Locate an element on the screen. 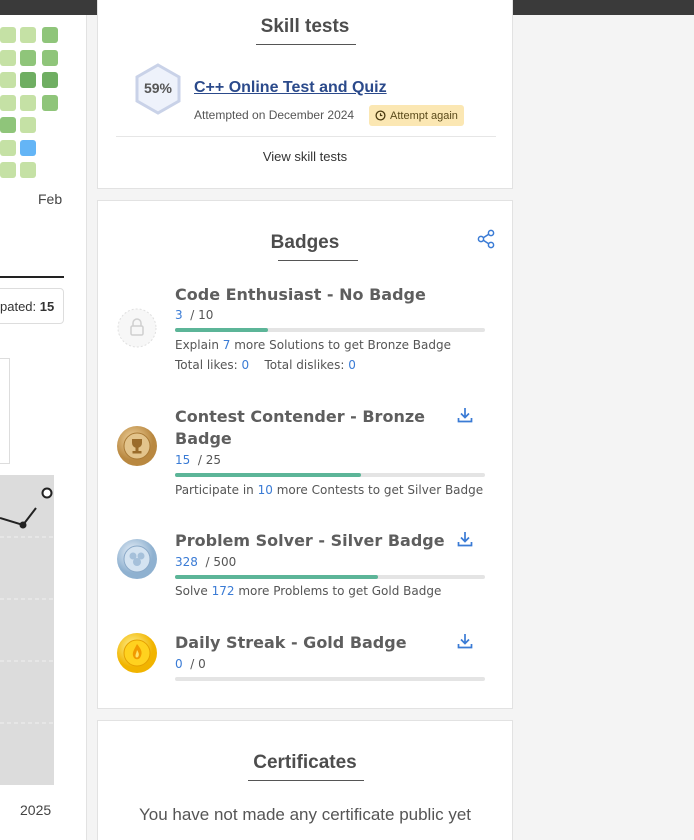  view-skill-tests-link: View skill tests is located at coordinates (305, 156).